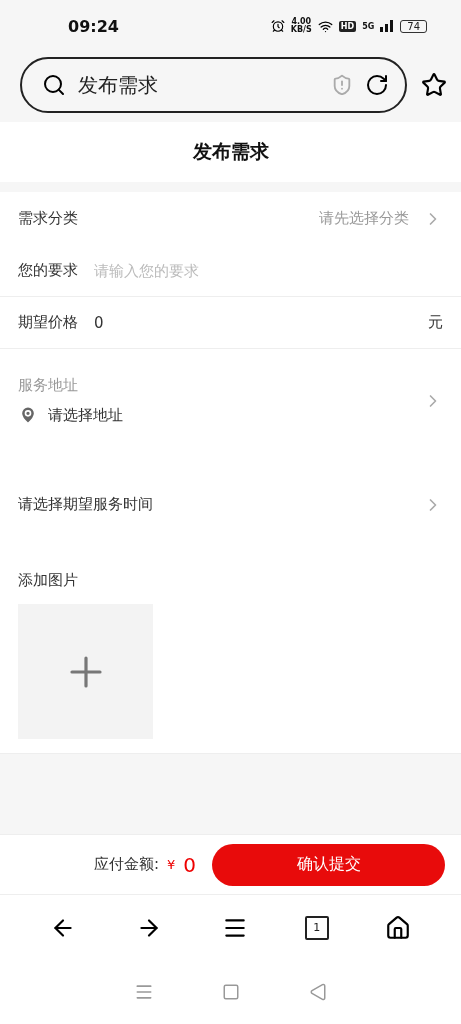 This screenshot has height=1024, width=461. I want to click on images-label: 添加图片, so click(48, 580).